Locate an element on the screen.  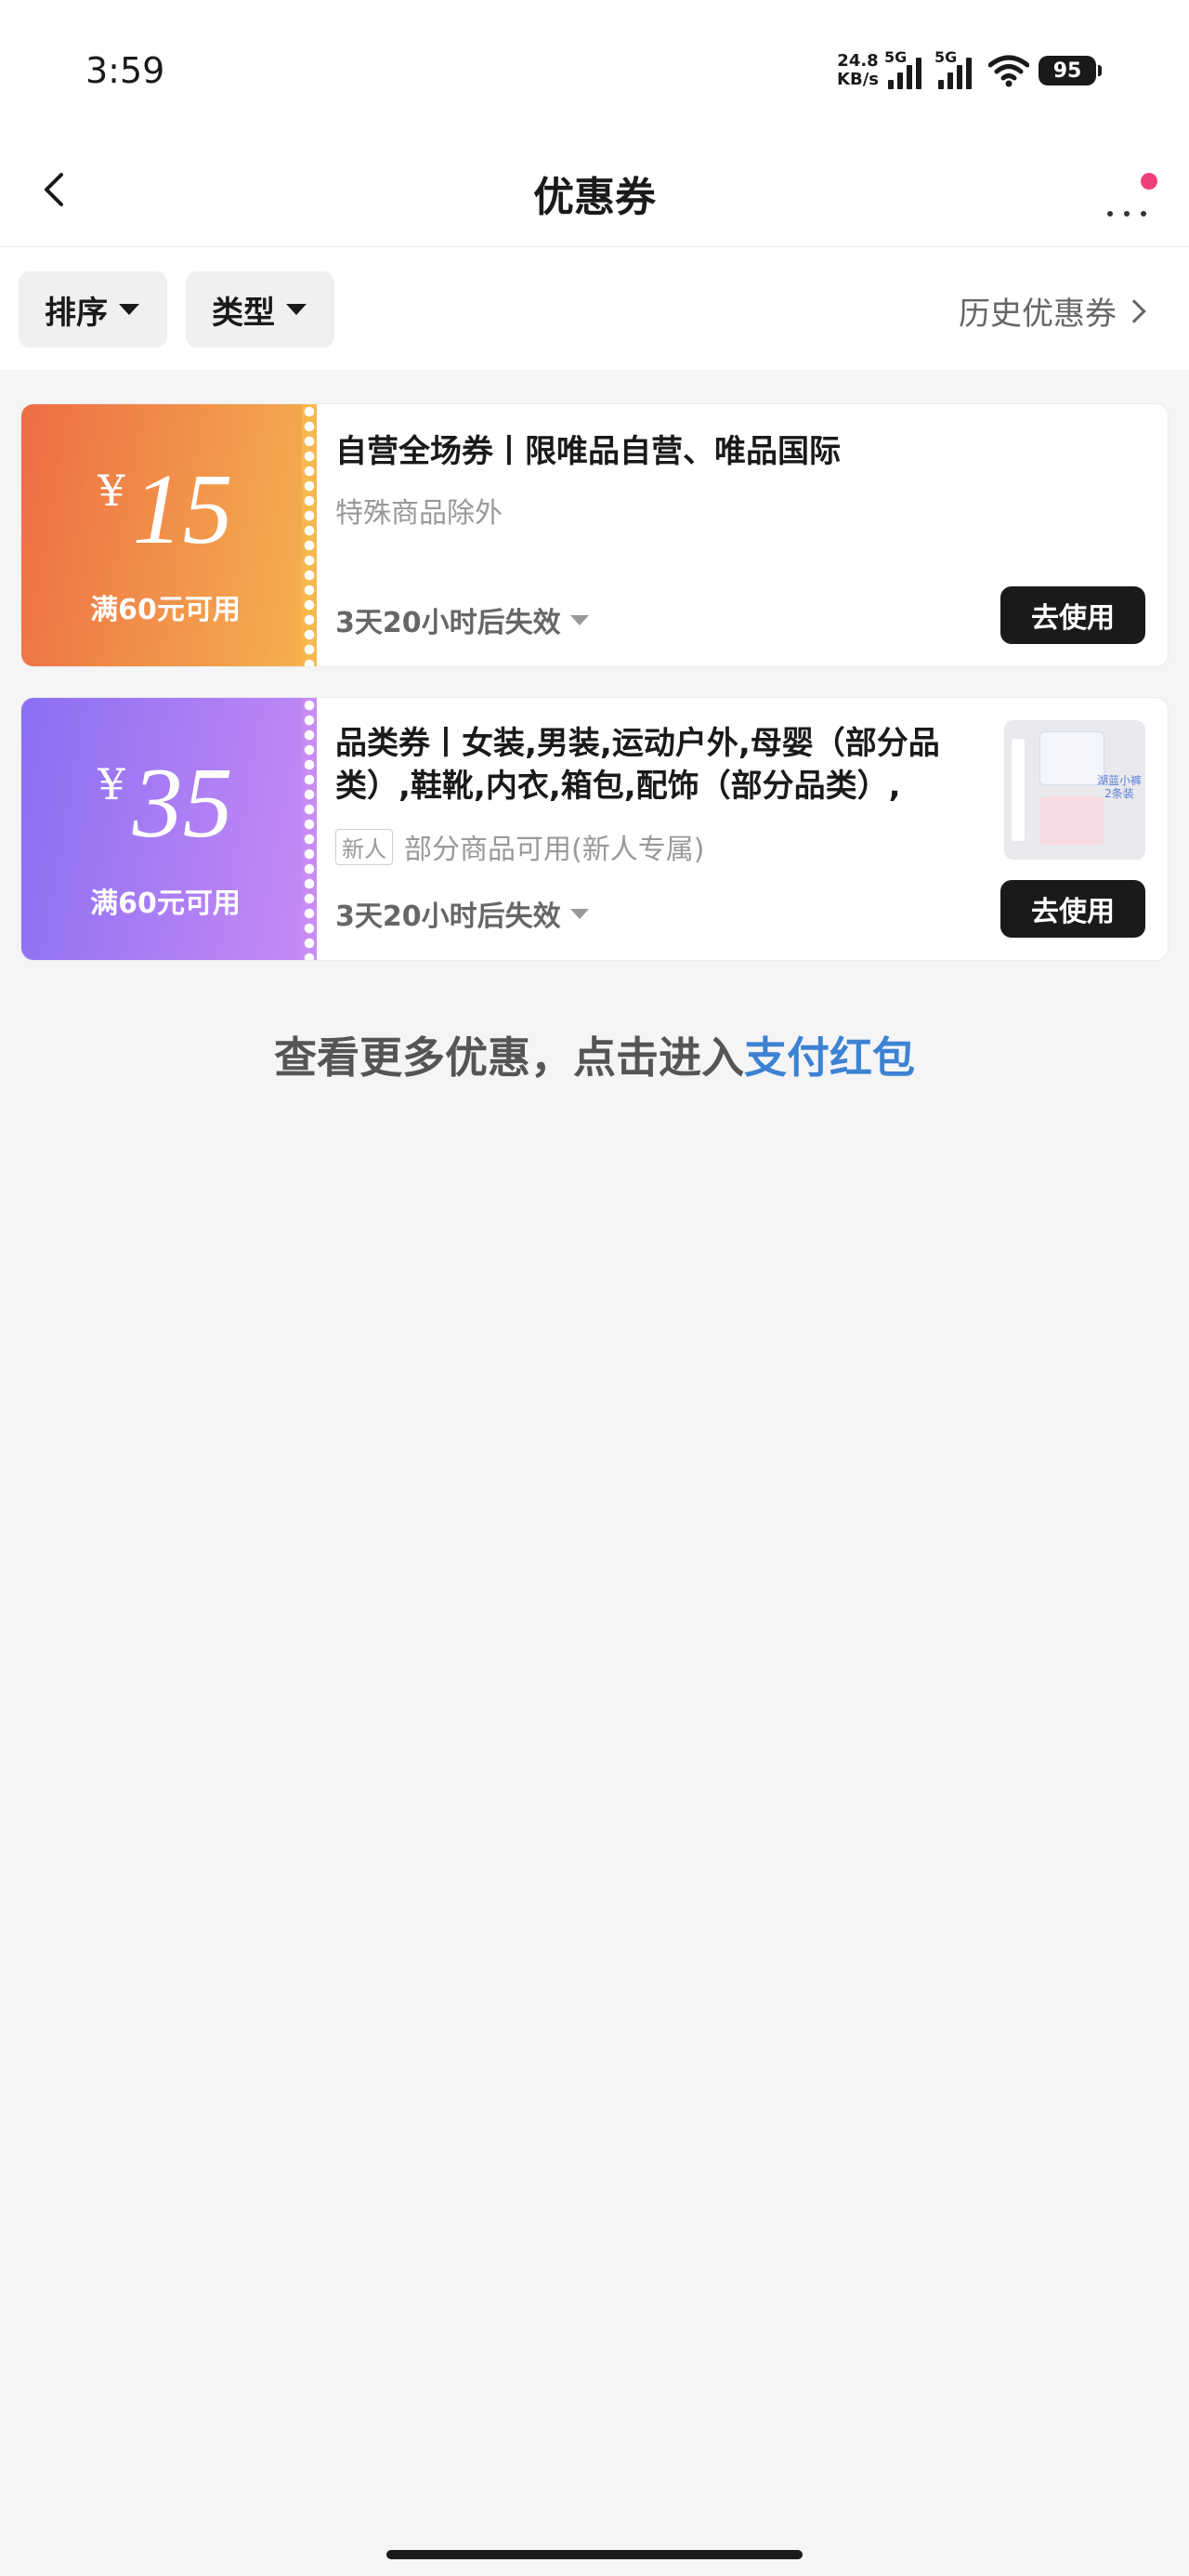
more-offers: 查看更多优惠，点击进入支付红包 is located at coordinates (594, 1054).